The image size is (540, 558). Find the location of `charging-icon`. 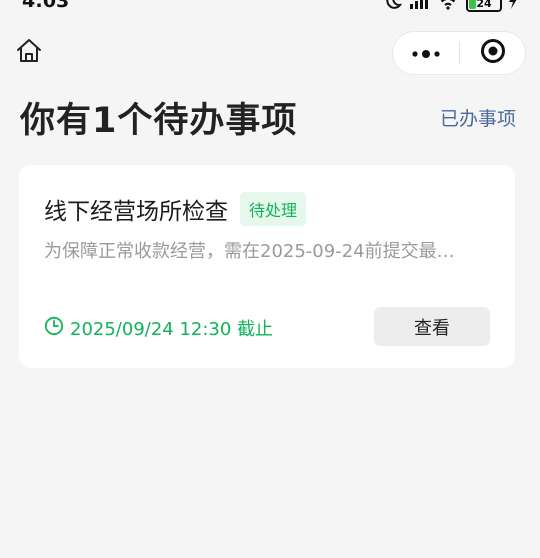

charging-icon is located at coordinates (513, 6).